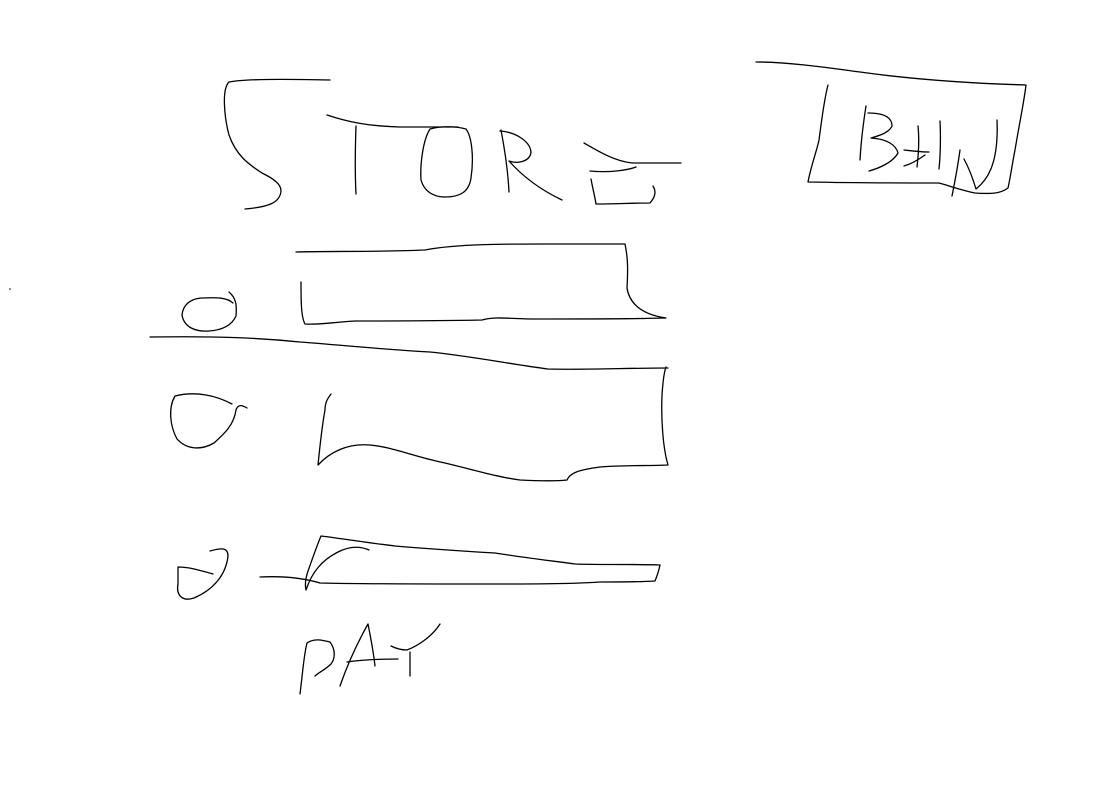 This screenshot has height=810, width=1112. I want to click on item-radio-3: radio-circle-icon, so click(203, 574).